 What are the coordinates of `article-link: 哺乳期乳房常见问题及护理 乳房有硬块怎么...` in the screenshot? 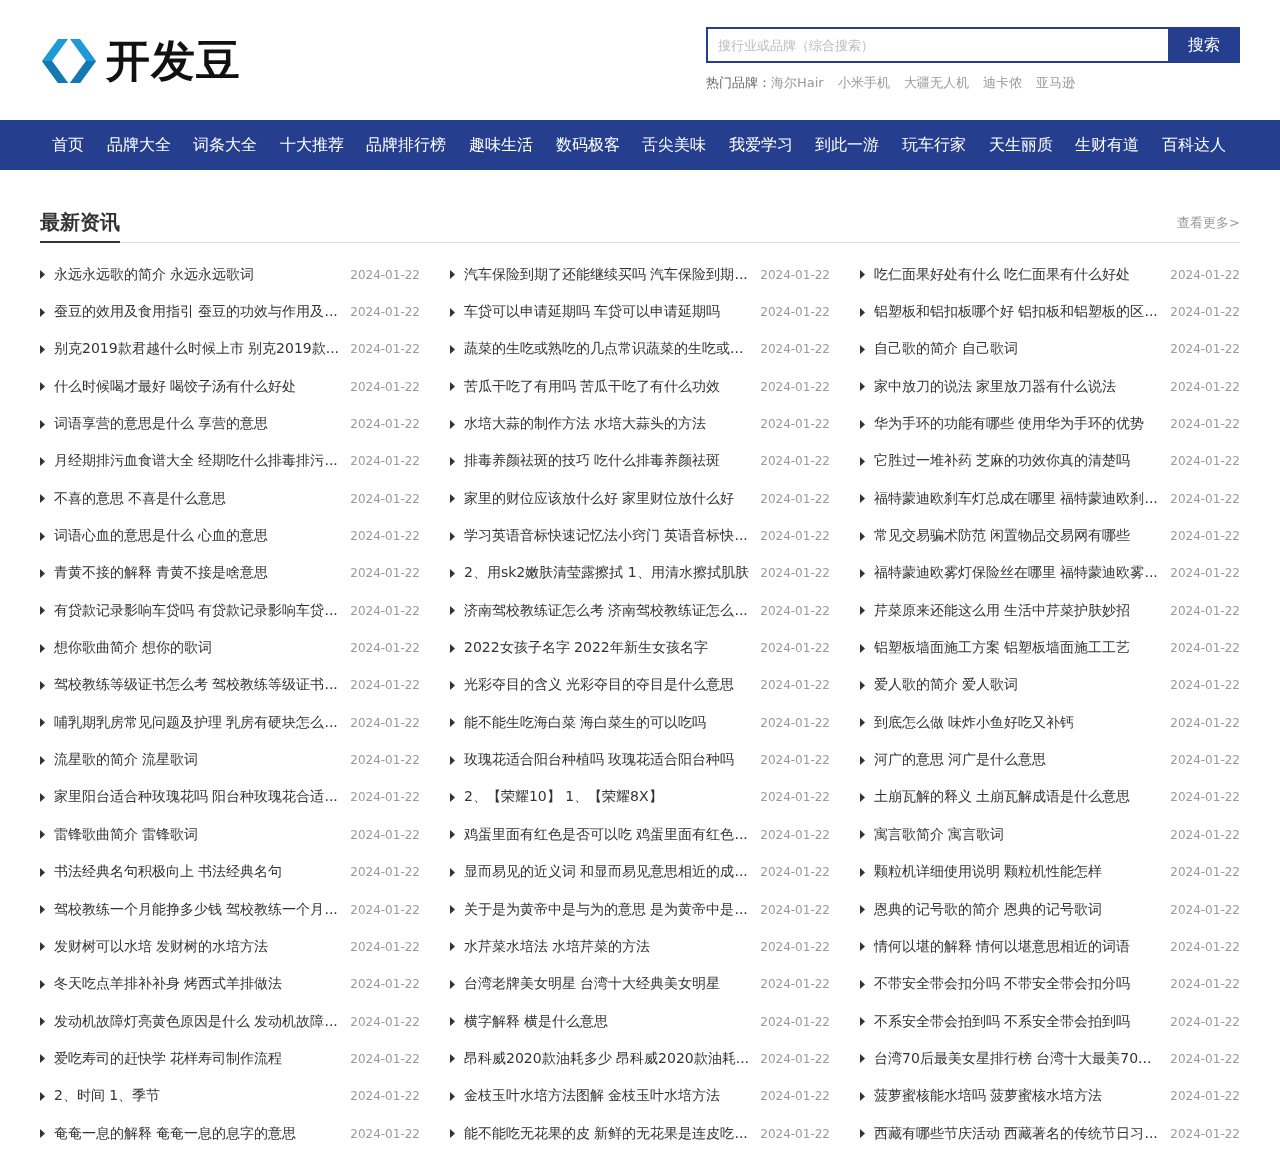 It's located at (198, 722).